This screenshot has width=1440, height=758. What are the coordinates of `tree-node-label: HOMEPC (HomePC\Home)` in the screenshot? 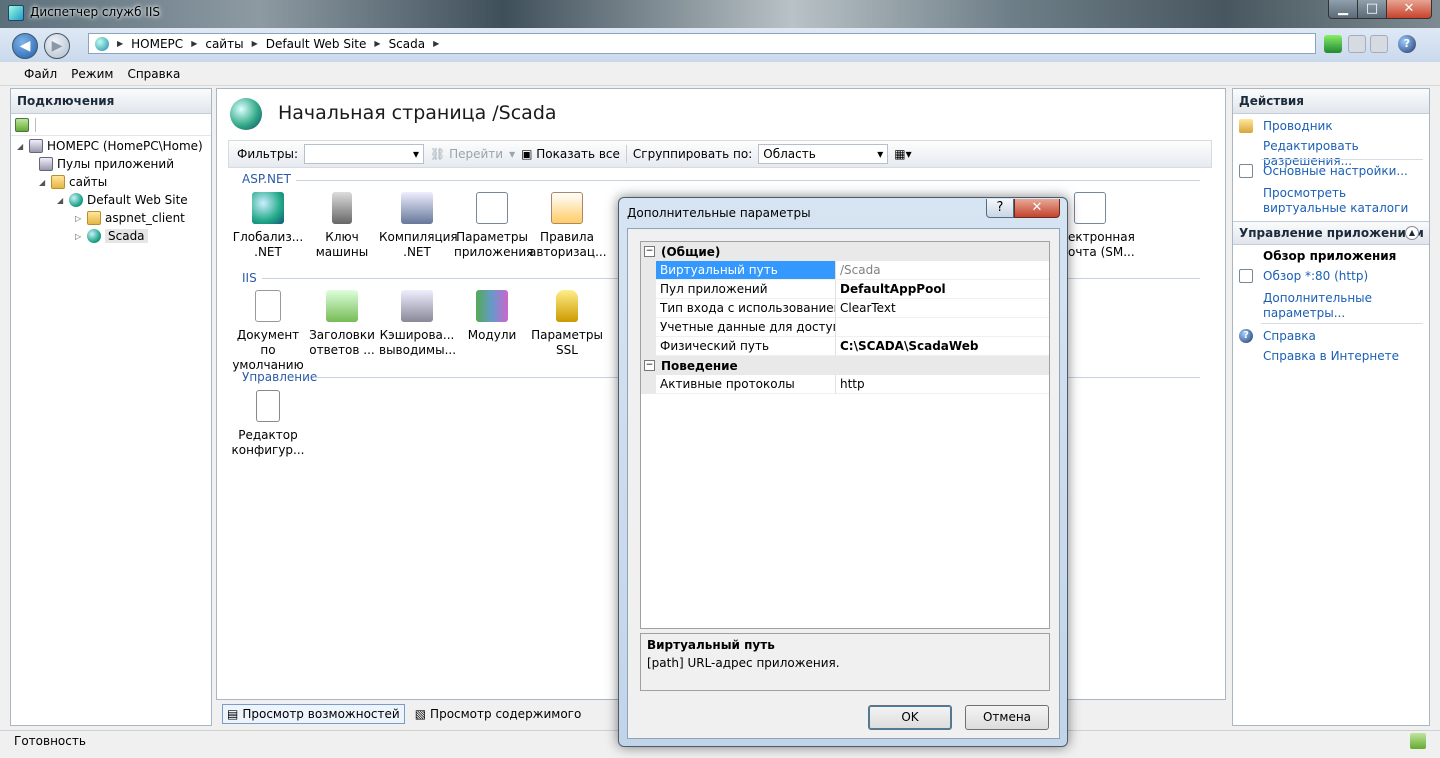 It's located at (125, 146).